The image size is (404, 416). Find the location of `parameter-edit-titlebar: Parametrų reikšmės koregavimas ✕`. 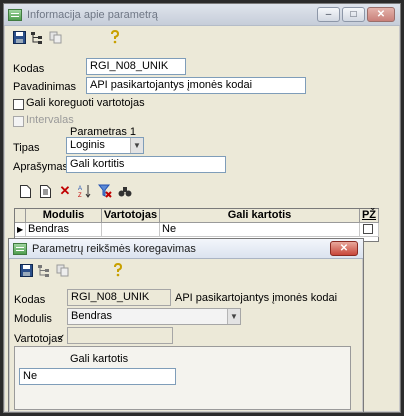

parameter-edit-titlebar: Parametrų reikšmės koregavimas ✕ is located at coordinates (186, 249).